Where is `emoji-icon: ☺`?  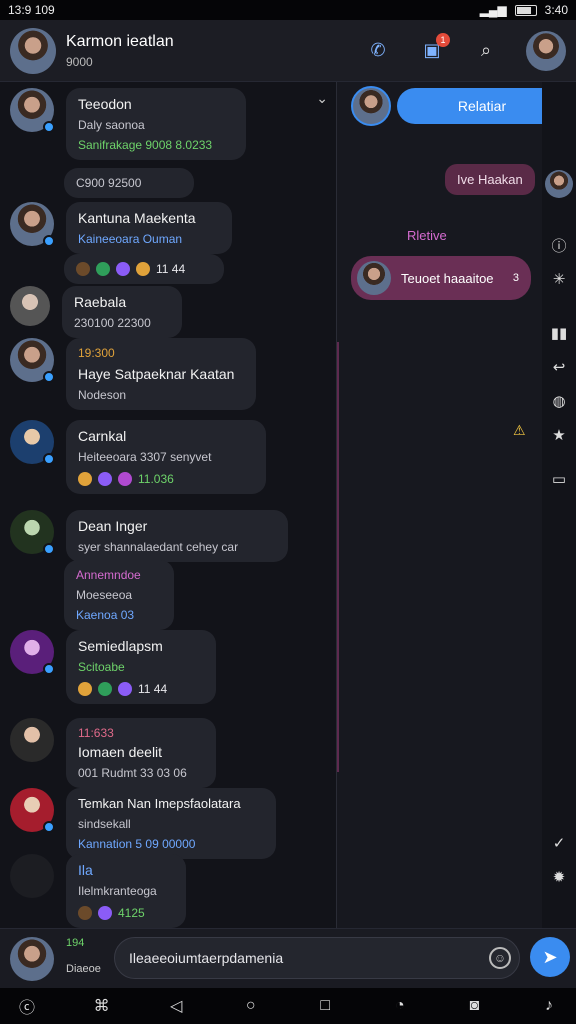 emoji-icon: ☺ is located at coordinates (500, 958).